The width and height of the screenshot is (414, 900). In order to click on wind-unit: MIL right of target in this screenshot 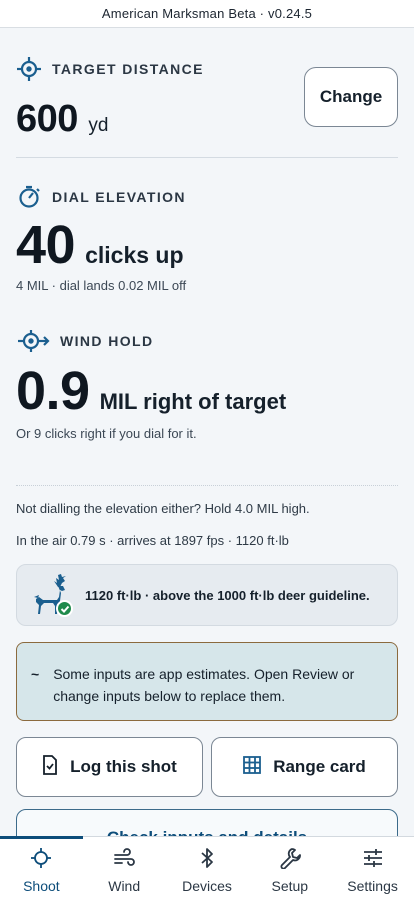, I will do `click(193, 401)`.